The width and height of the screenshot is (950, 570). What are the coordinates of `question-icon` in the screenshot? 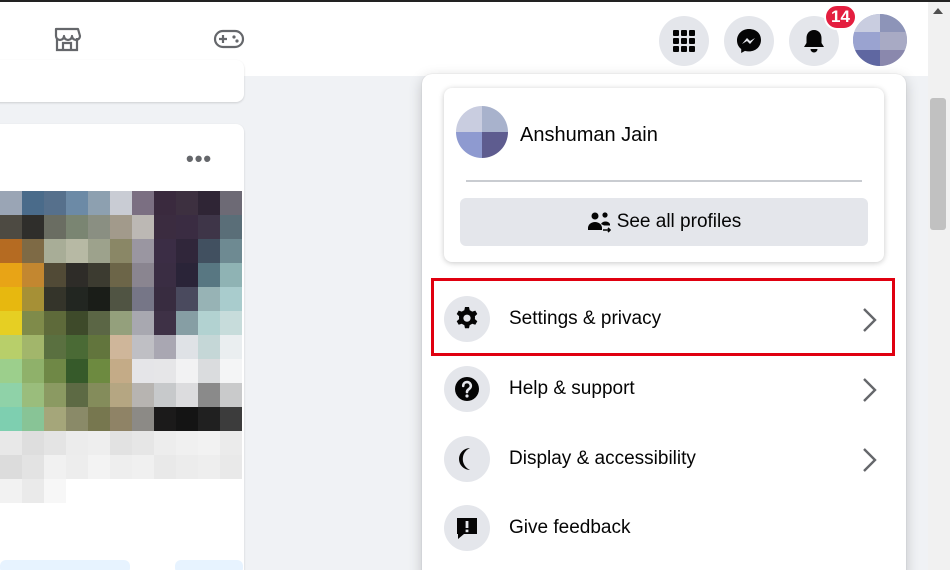 It's located at (467, 389).